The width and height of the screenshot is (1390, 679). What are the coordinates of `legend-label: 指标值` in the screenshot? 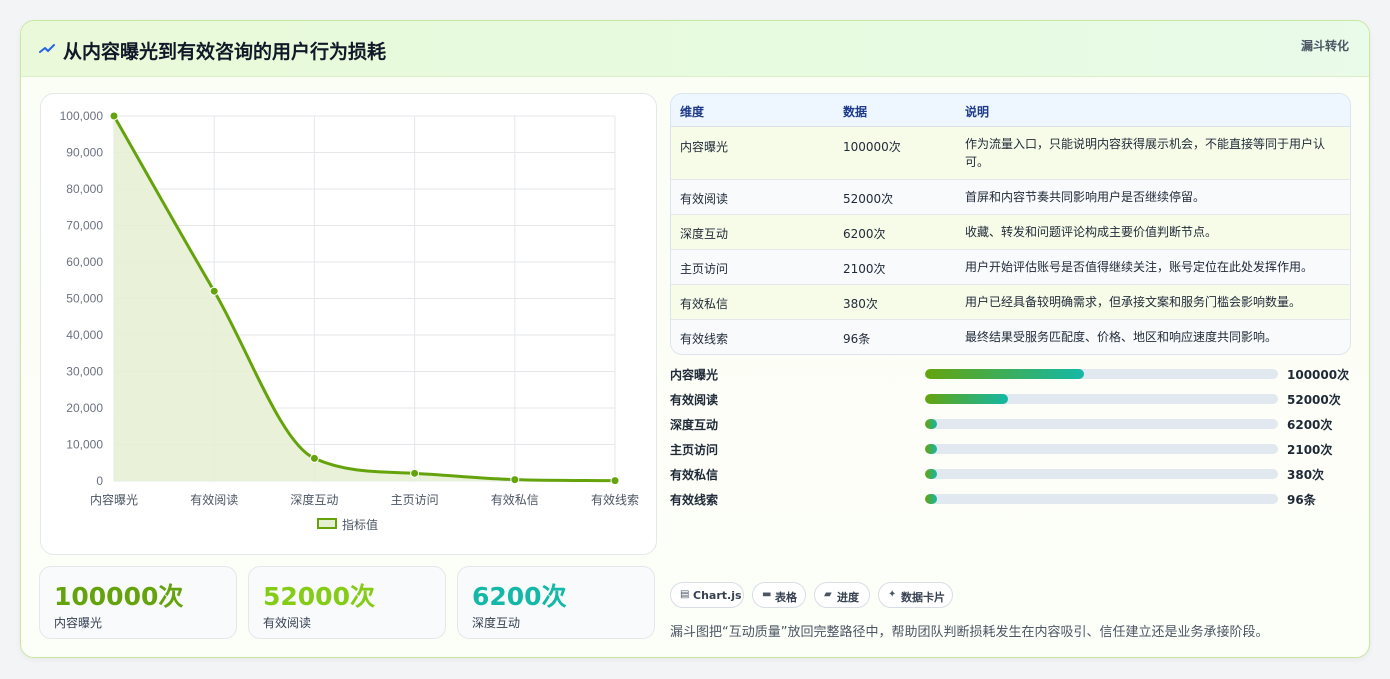 It's located at (360, 525).